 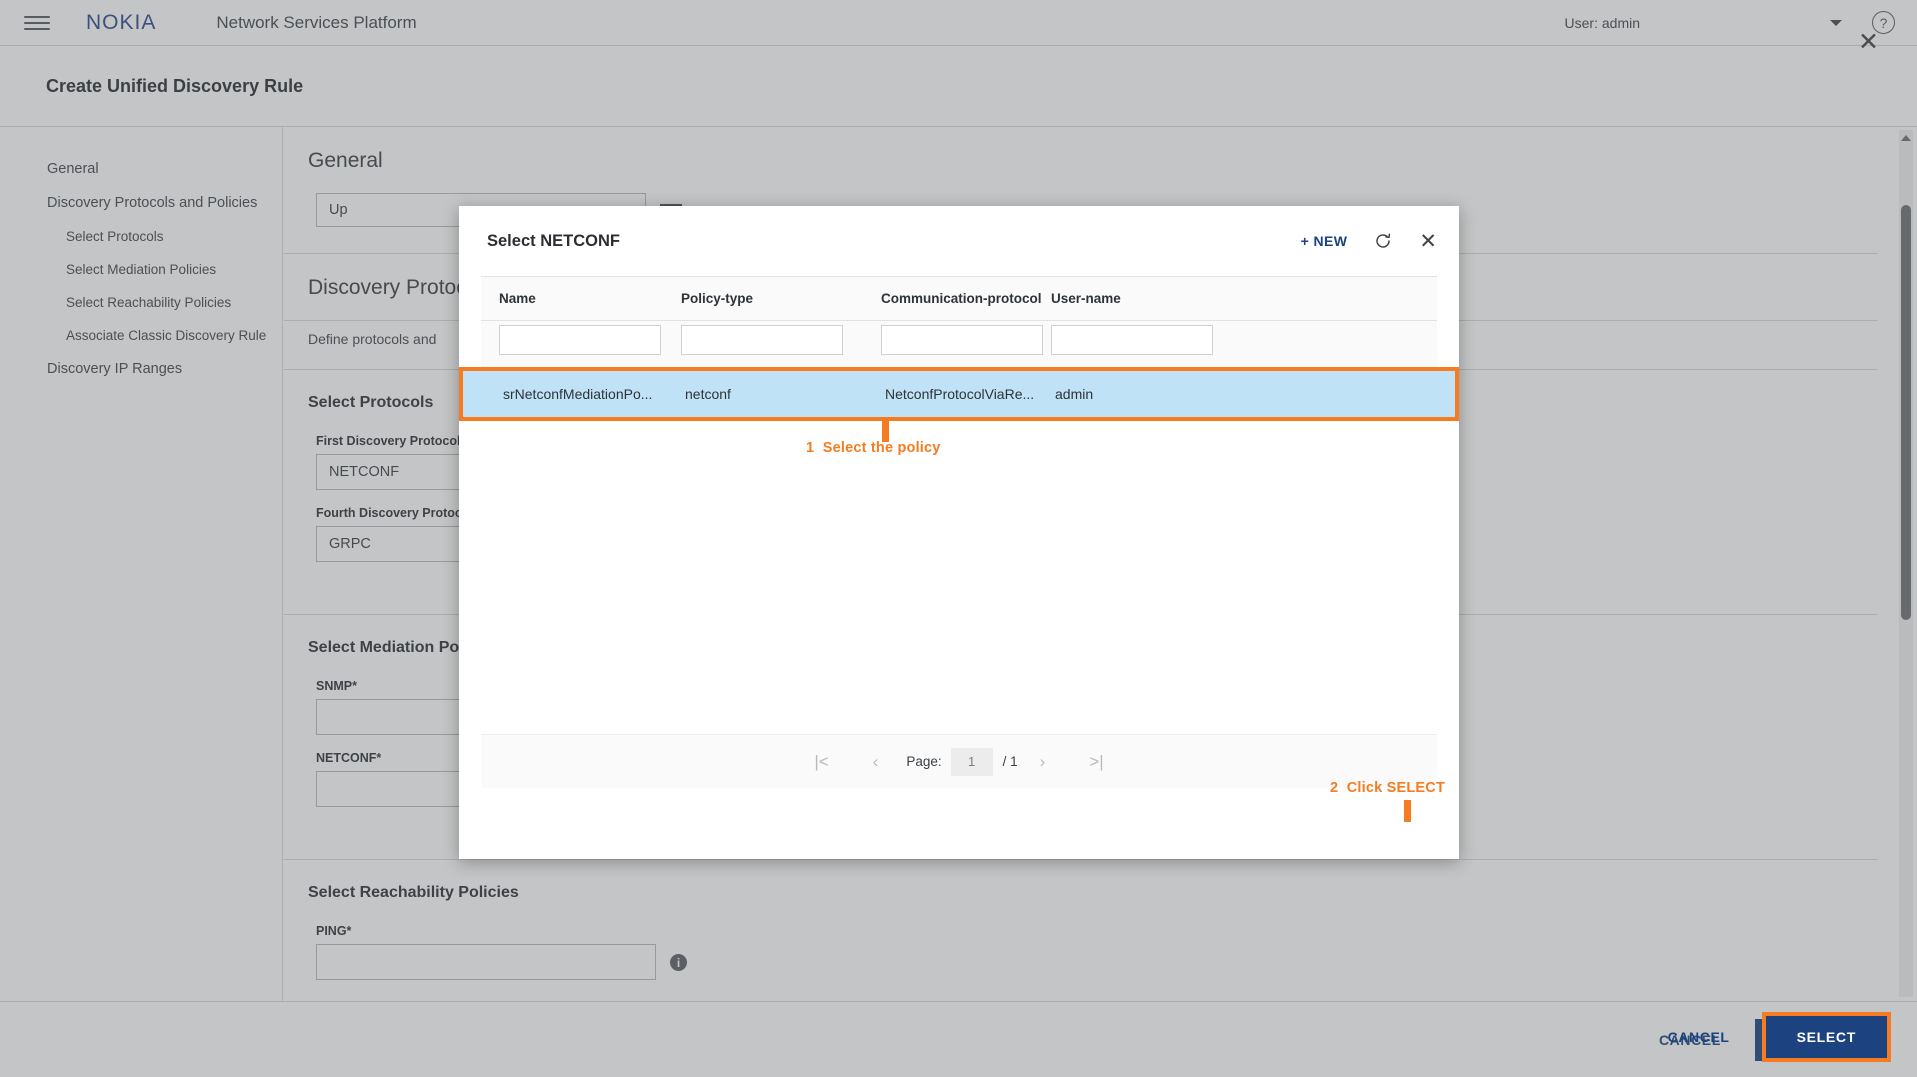 What do you see at coordinates (1417, 1037) in the screenshot?
I see `dialog-footer: CANCEL SELECT` at bounding box center [1417, 1037].